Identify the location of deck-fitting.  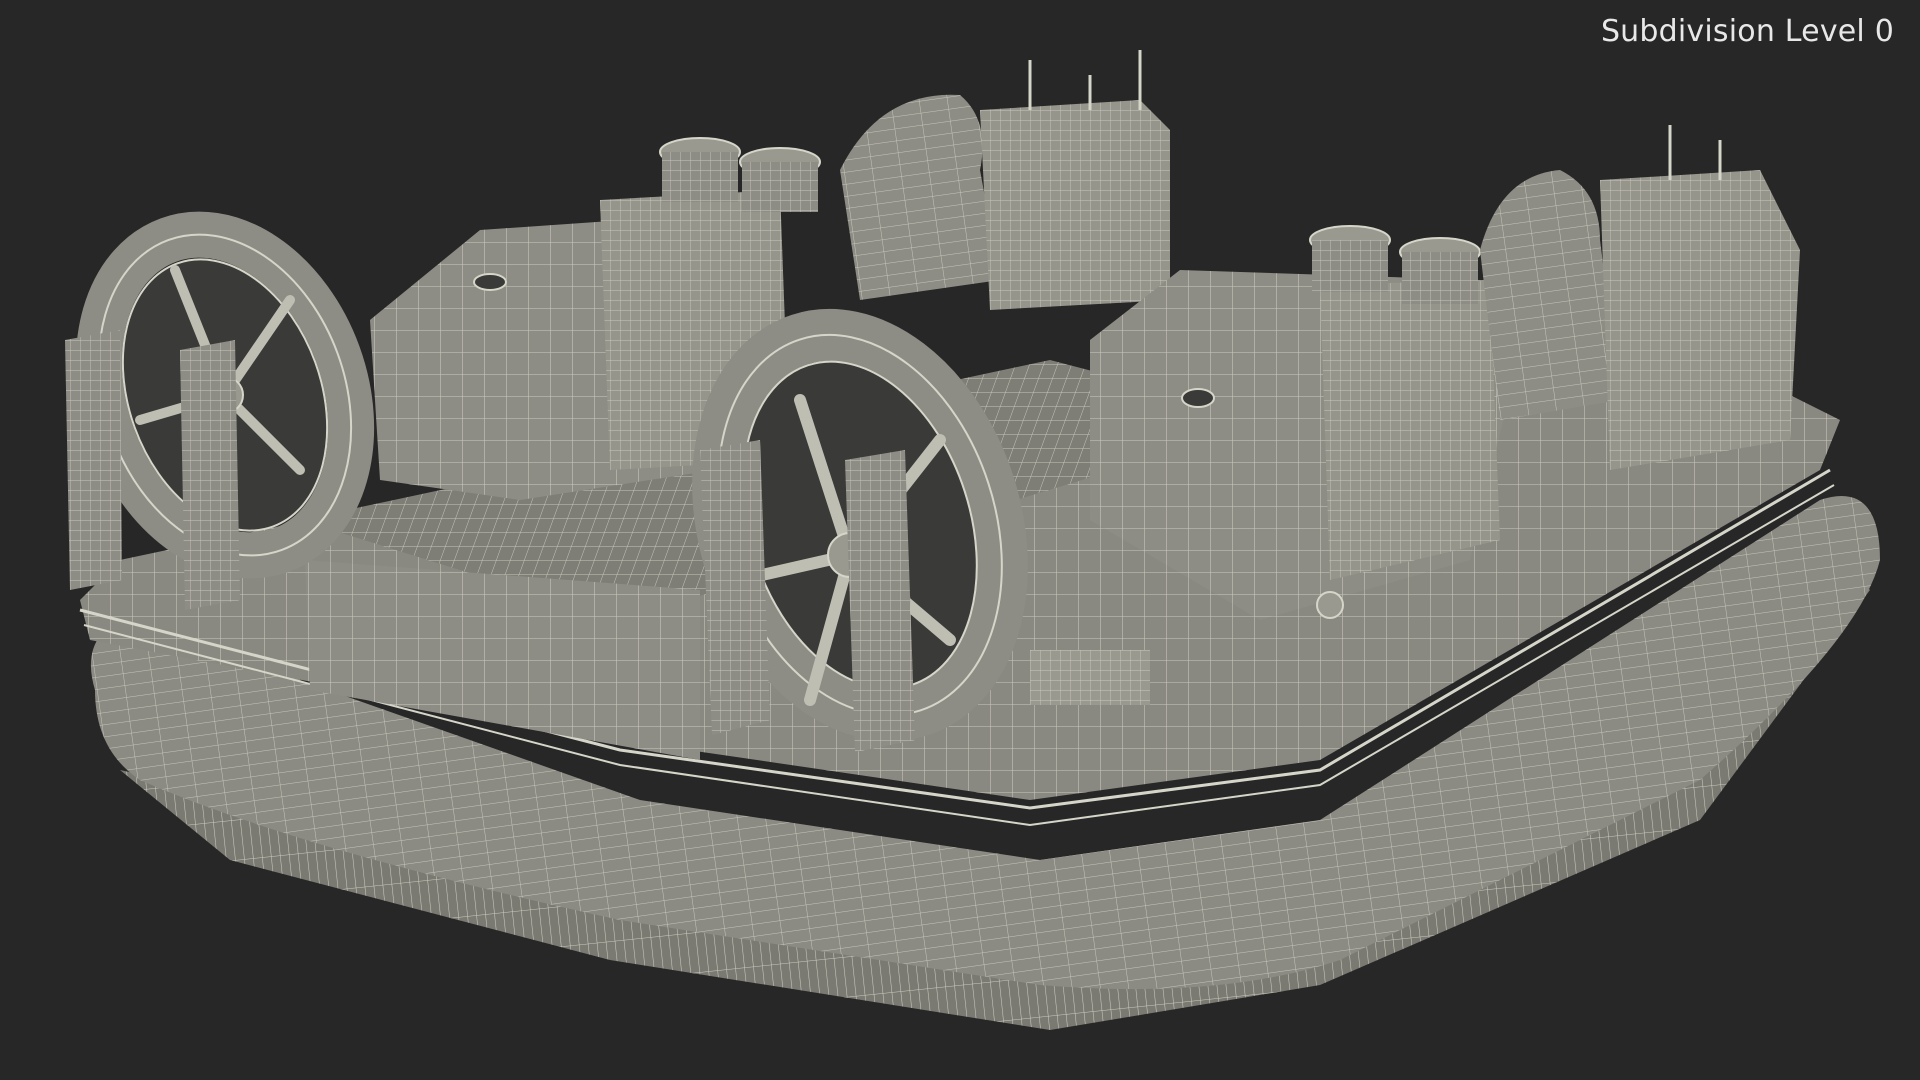
(1330, 605).